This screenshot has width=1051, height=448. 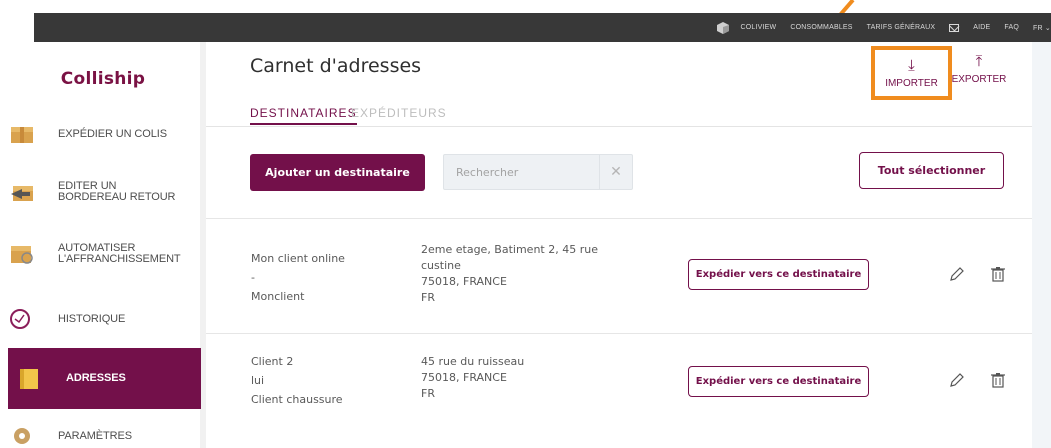 What do you see at coordinates (298, 258) in the screenshot?
I see `recipient-name-line: Mon client online` at bounding box center [298, 258].